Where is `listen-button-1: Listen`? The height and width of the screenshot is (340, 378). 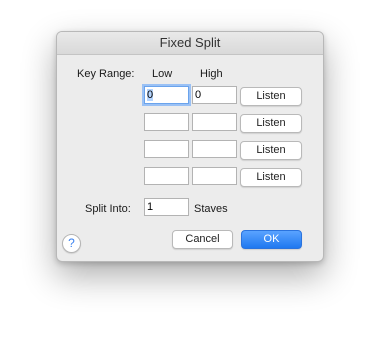
listen-button-1: Listen is located at coordinates (271, 96).